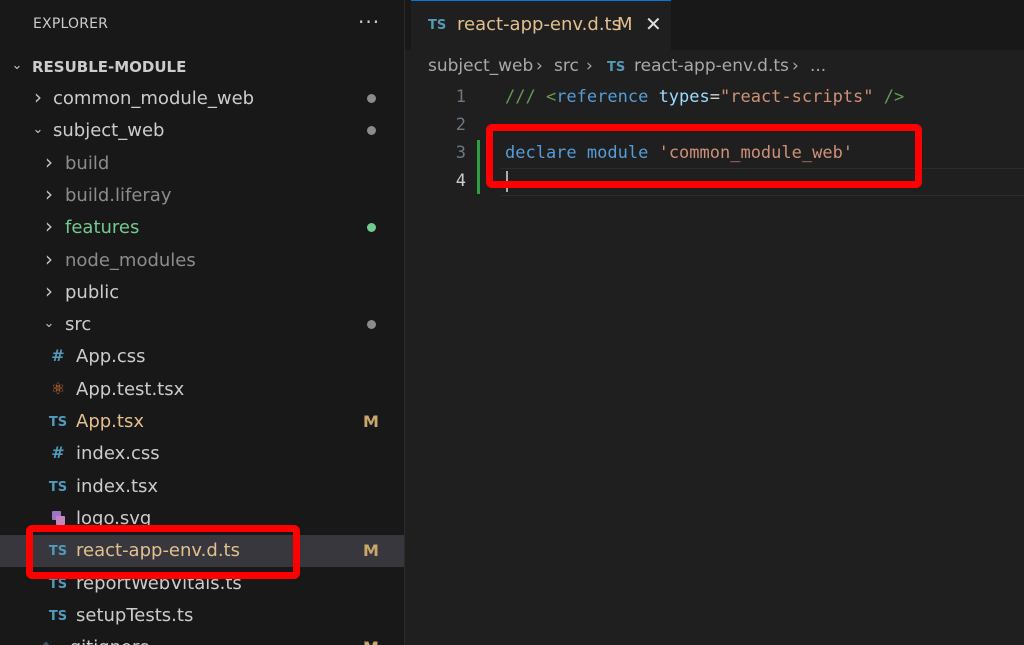 Image resolution: width=1024 pixels, height=645 pixels. Describe the element at coordinates (202, 293) in the screenshot. I see `tree-folder: › public` at that location.